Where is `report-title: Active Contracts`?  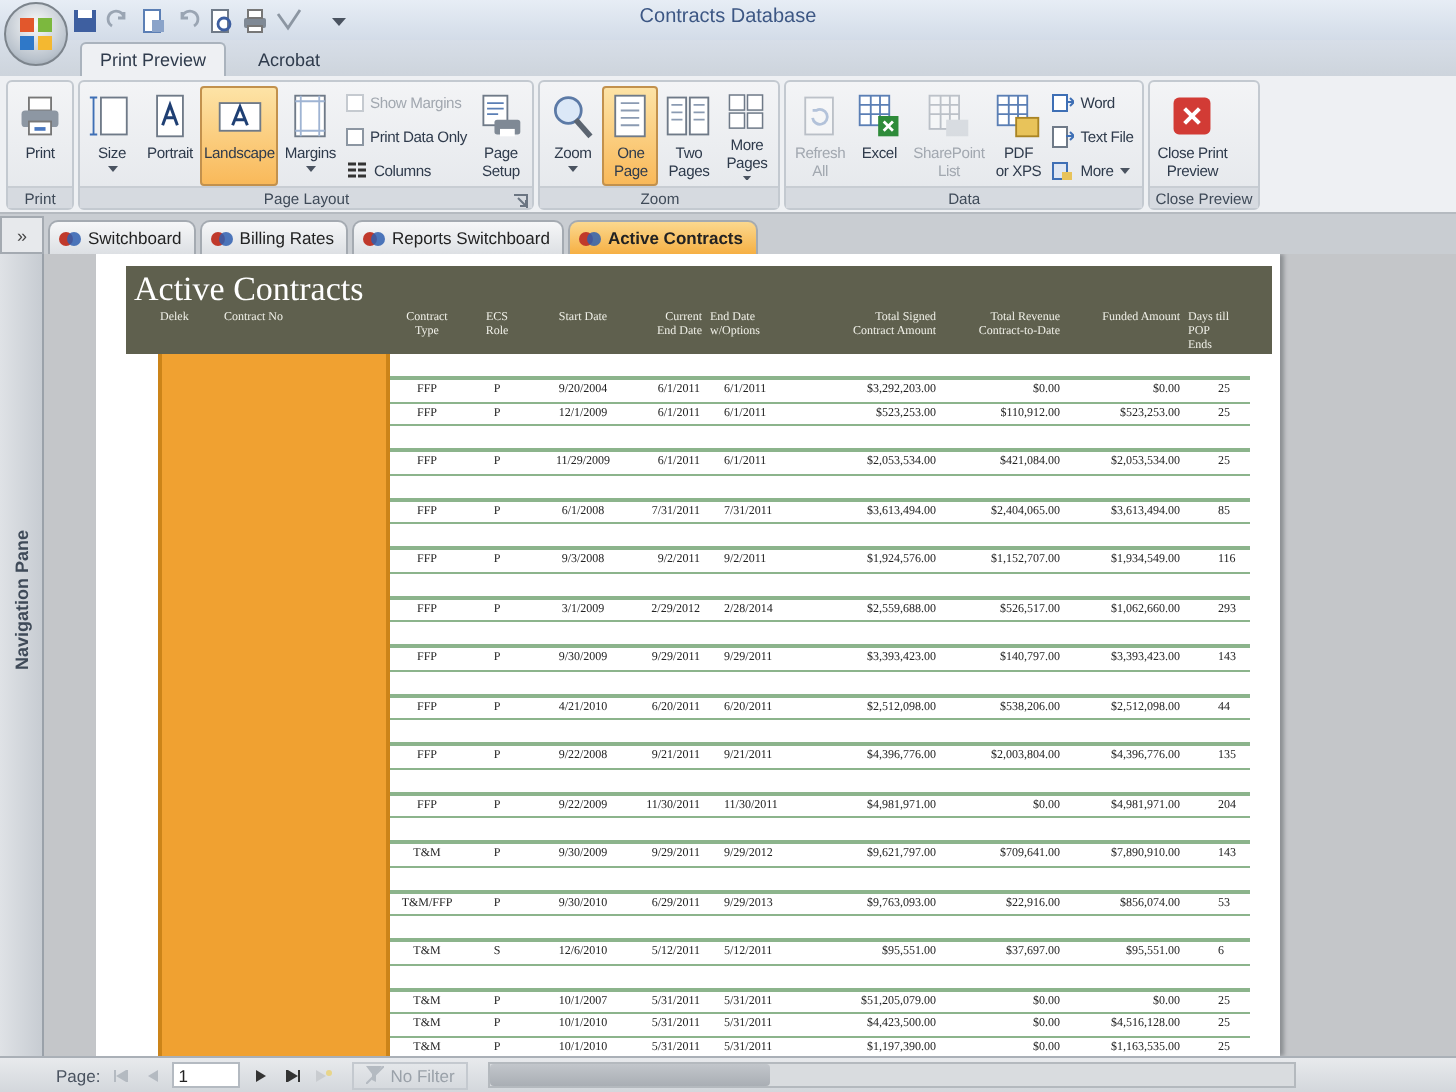 report-title: Active Contracts is located at coordinates (249, 289).